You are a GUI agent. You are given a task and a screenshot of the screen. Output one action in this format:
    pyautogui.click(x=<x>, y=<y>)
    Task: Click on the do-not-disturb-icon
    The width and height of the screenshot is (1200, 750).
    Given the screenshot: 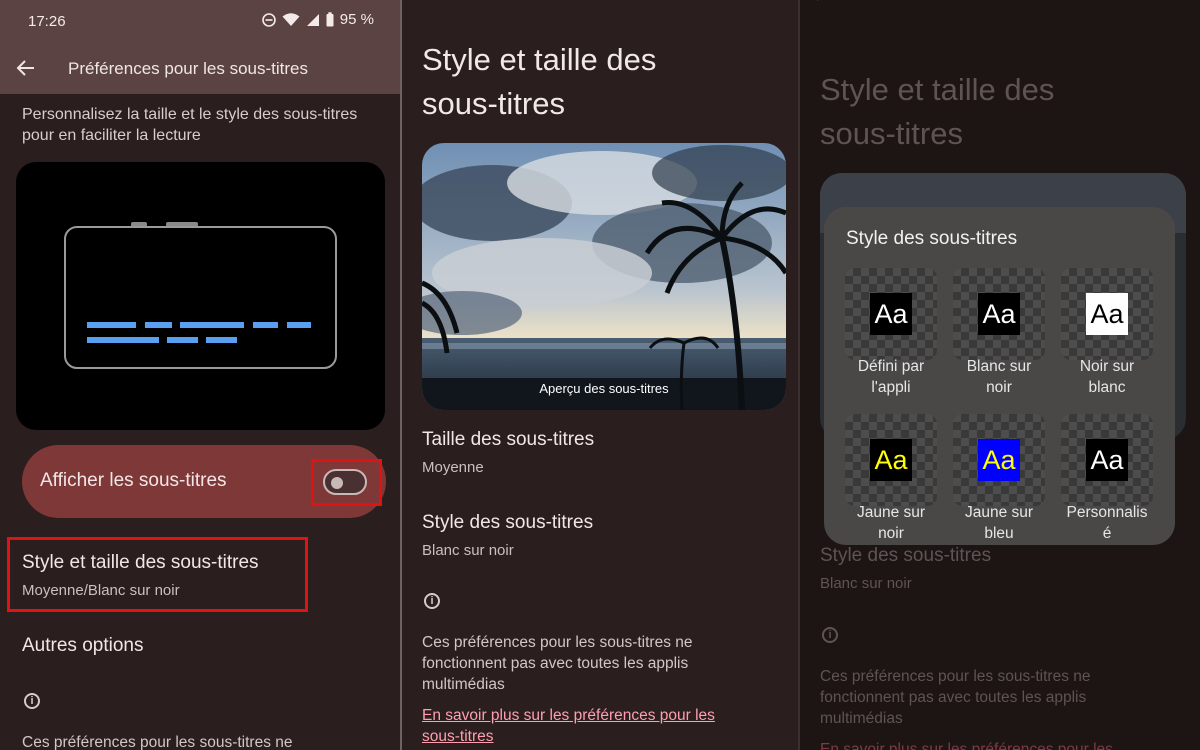 What is the action you would take?
    pyautogui.click(x=268, y=19)
    